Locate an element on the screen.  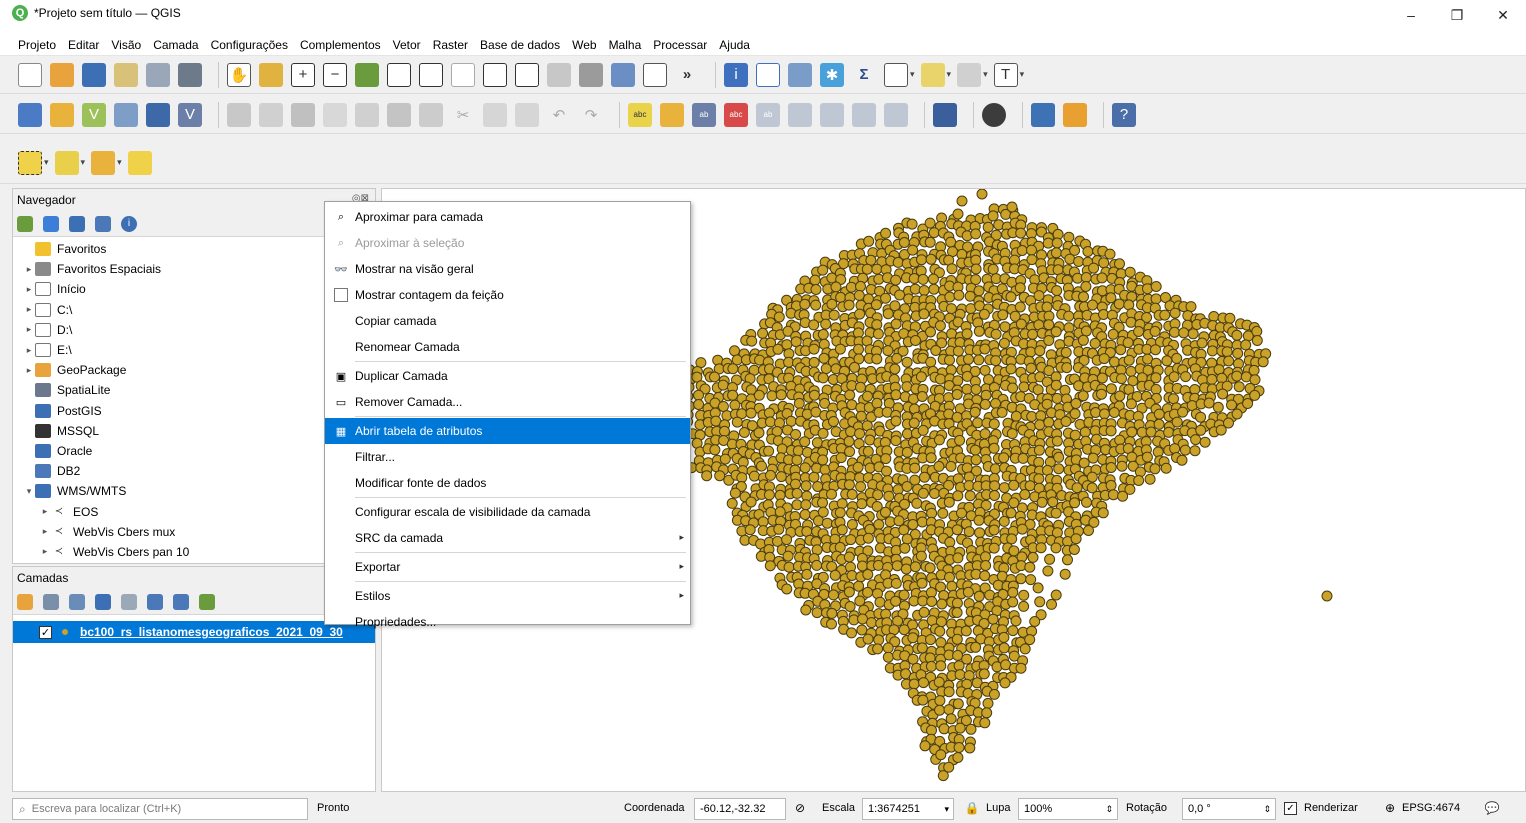
menu-ajuda: Ajuda is located at coordinates (734, 45).